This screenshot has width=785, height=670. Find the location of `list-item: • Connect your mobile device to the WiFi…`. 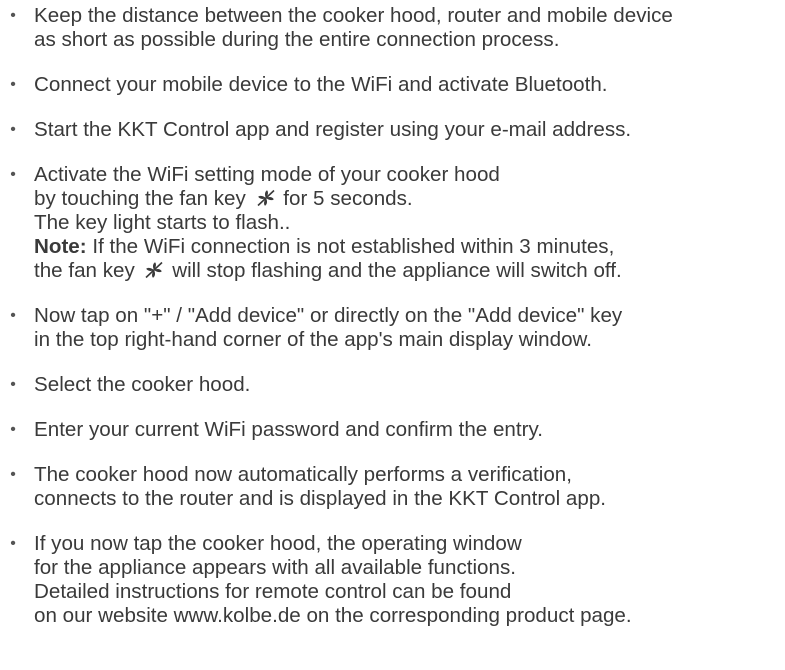

list-item: • Connect your mobile device to the WiFi… is located at coordinates (395, 85).